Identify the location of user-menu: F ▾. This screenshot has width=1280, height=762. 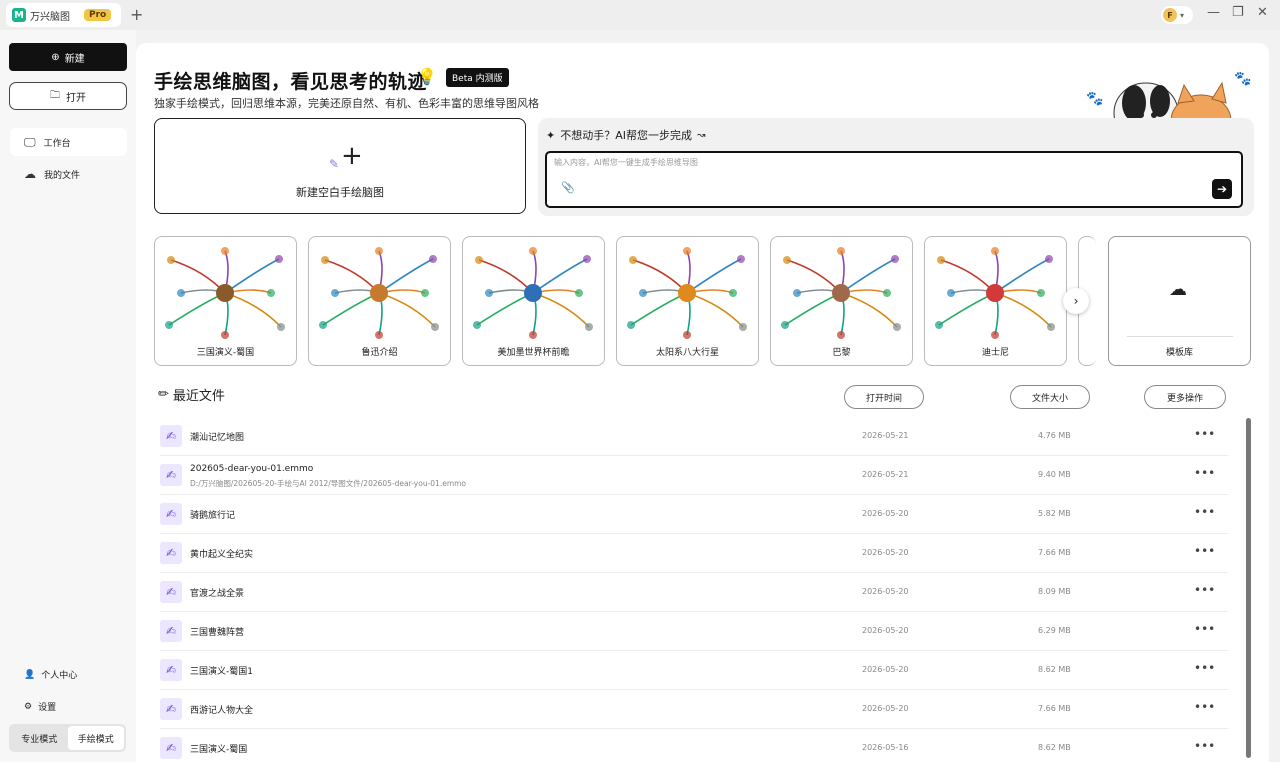
(1177, 15).